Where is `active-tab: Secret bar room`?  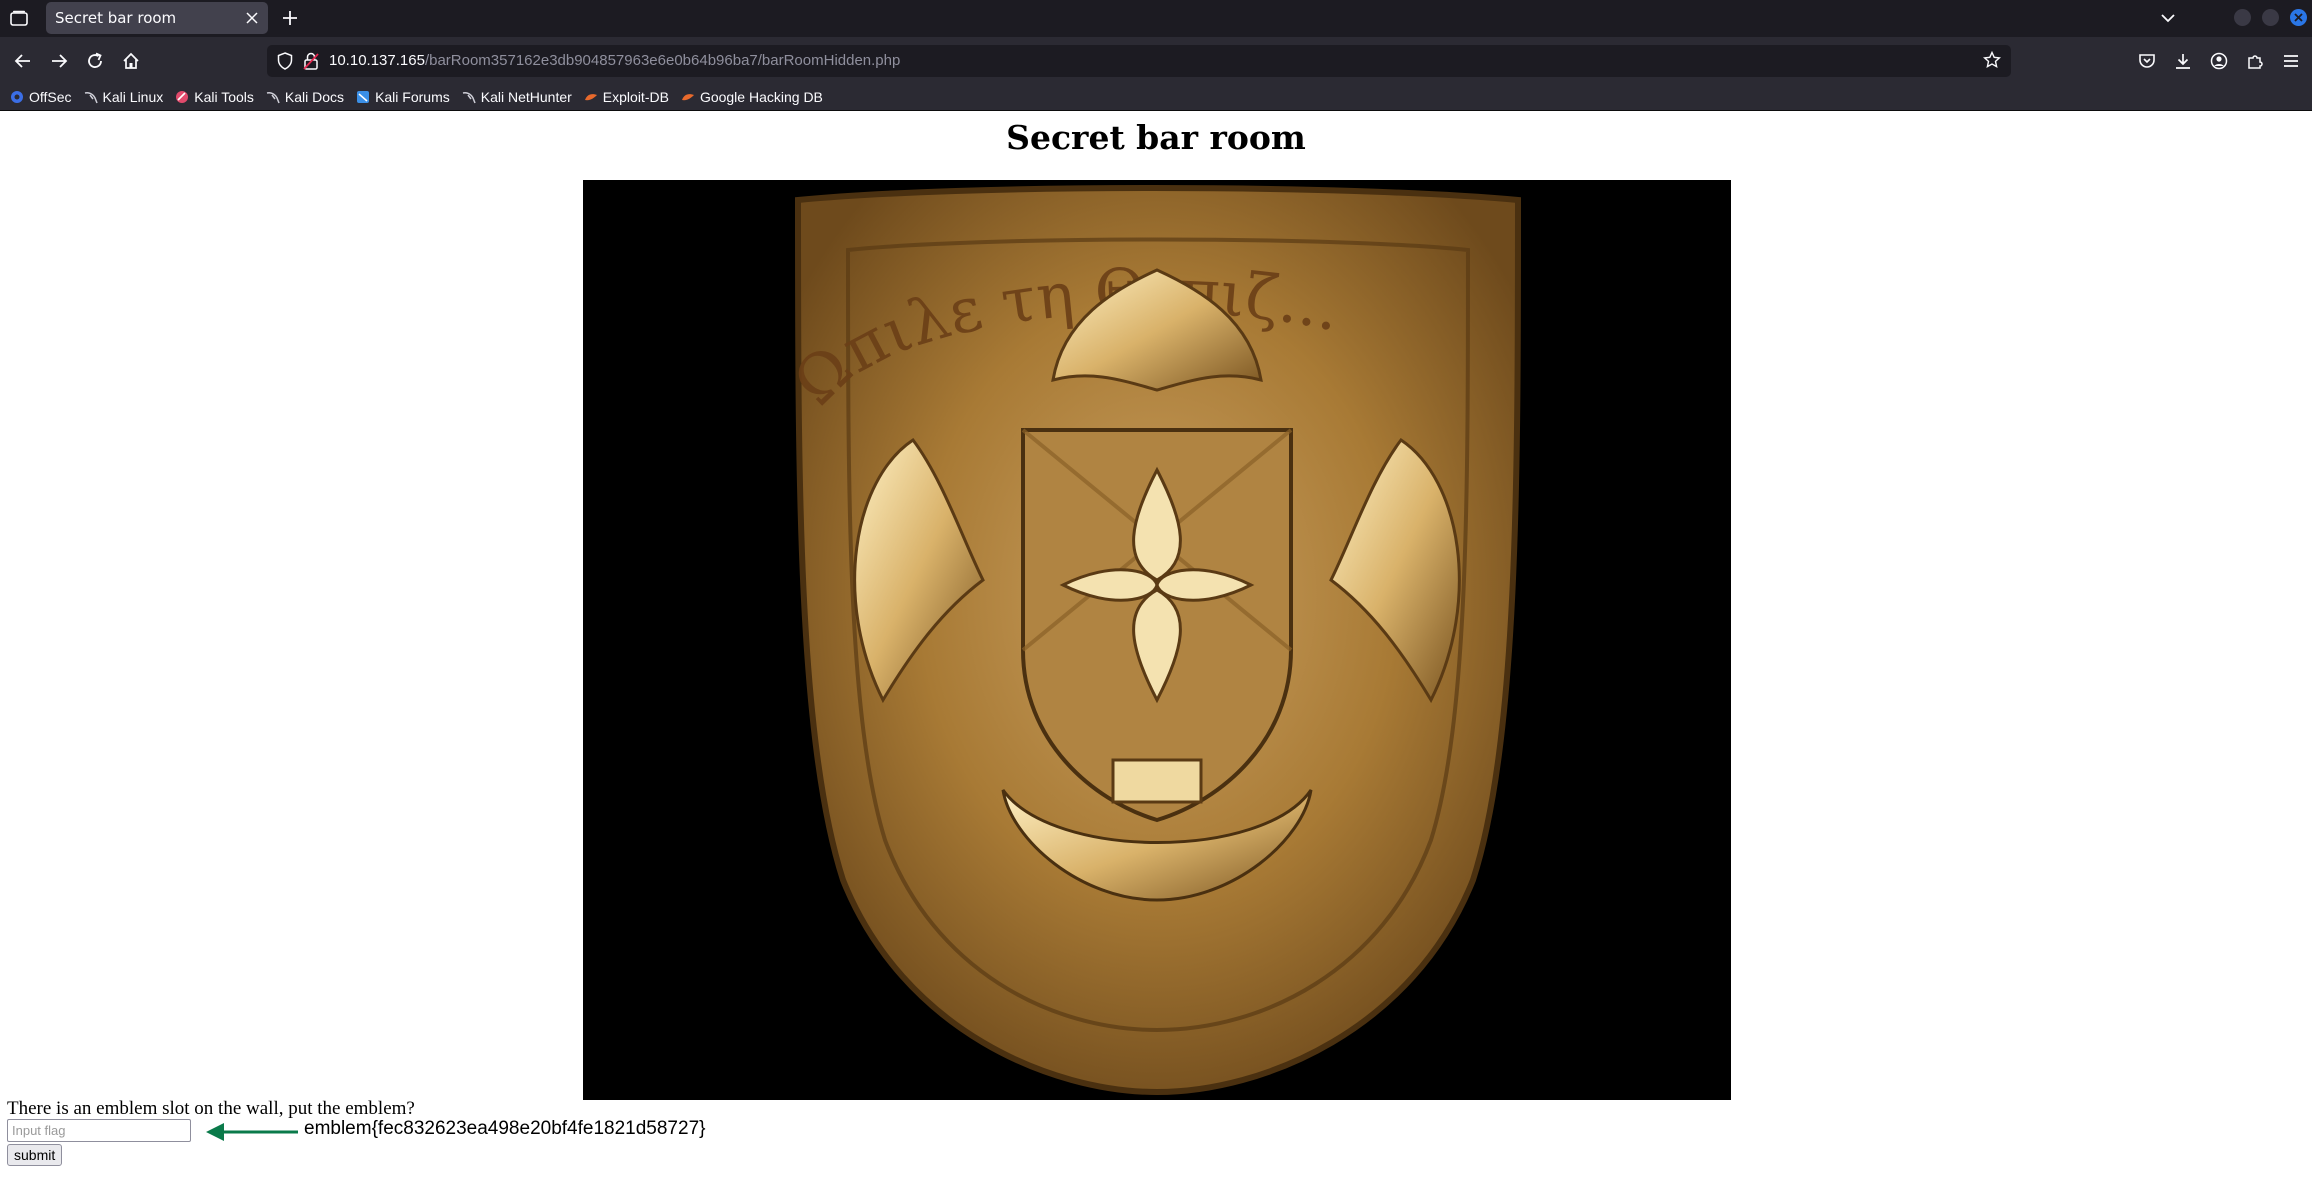
active-tab: Secret bar room is located at coordinates (157, 18).